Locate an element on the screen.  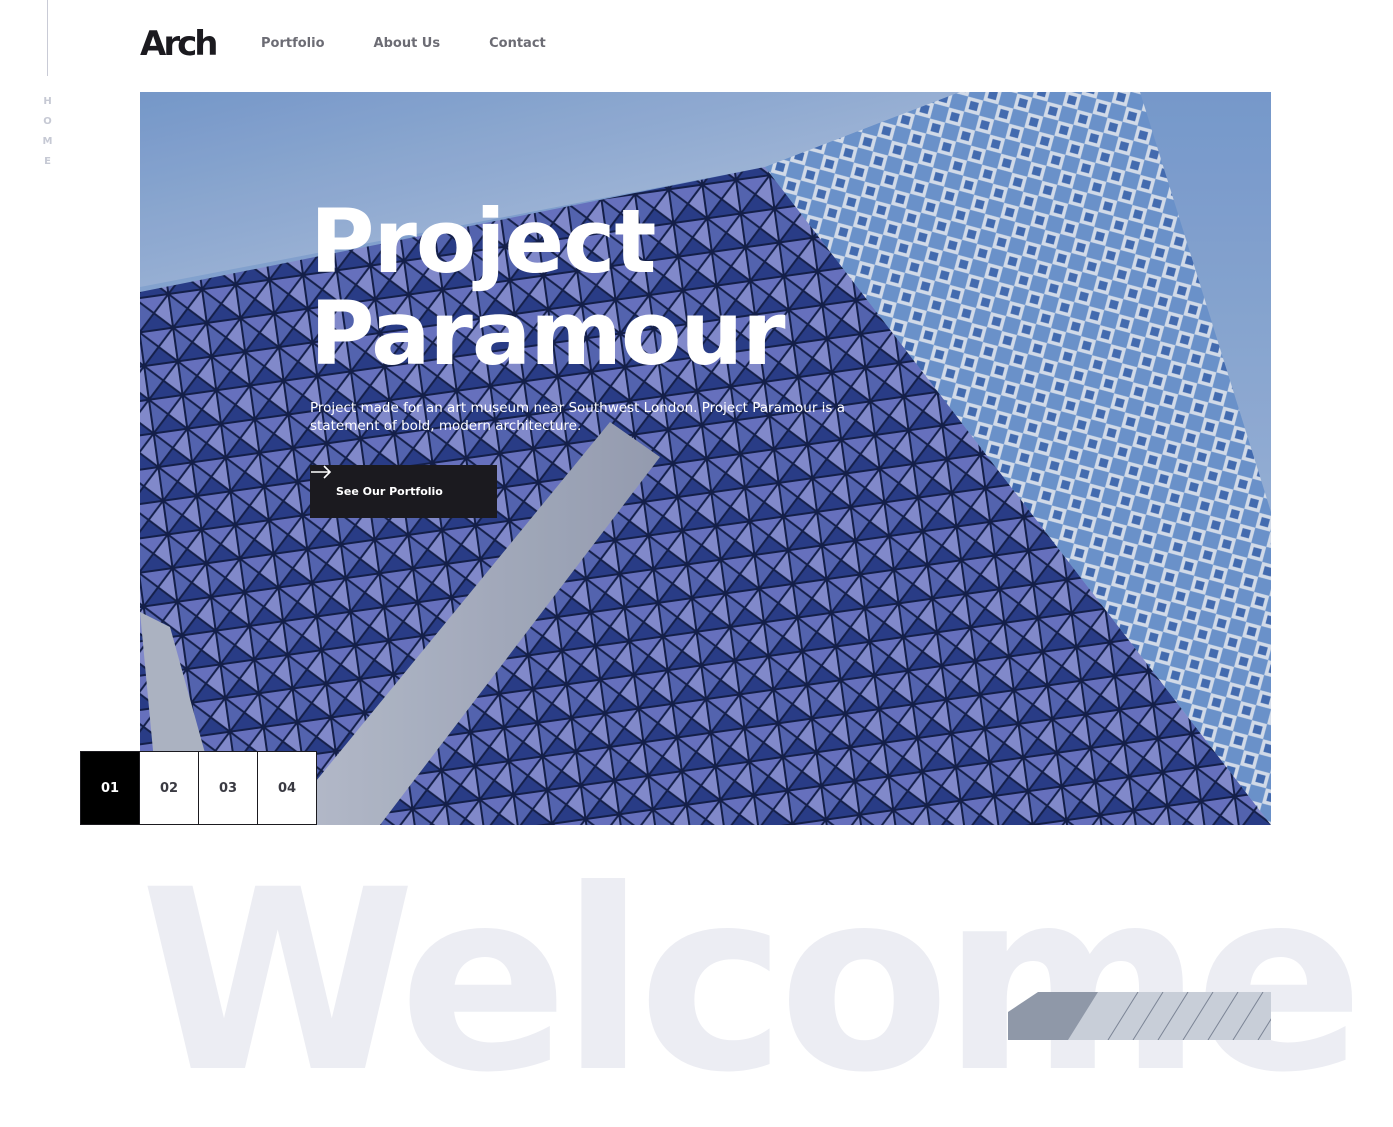
slide-tab-03: 03 is located at coordinates (228, 788).